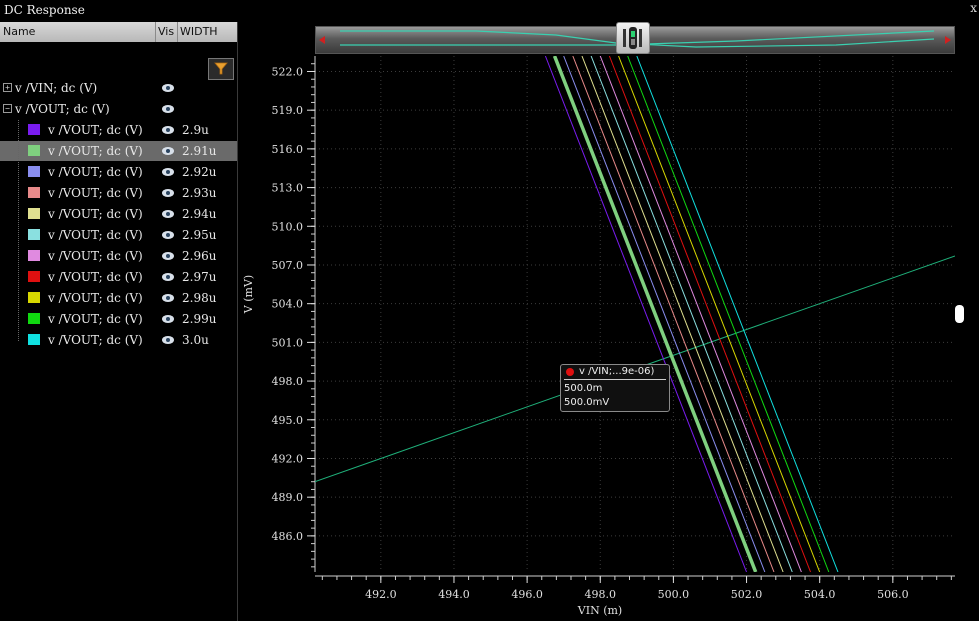 The width and height of the screenshot is (979, 621). What do you see at coordinates (288, 226) in the screenshot?
I see `y-tick-label: 510.0` at bounding box center [288, 226].